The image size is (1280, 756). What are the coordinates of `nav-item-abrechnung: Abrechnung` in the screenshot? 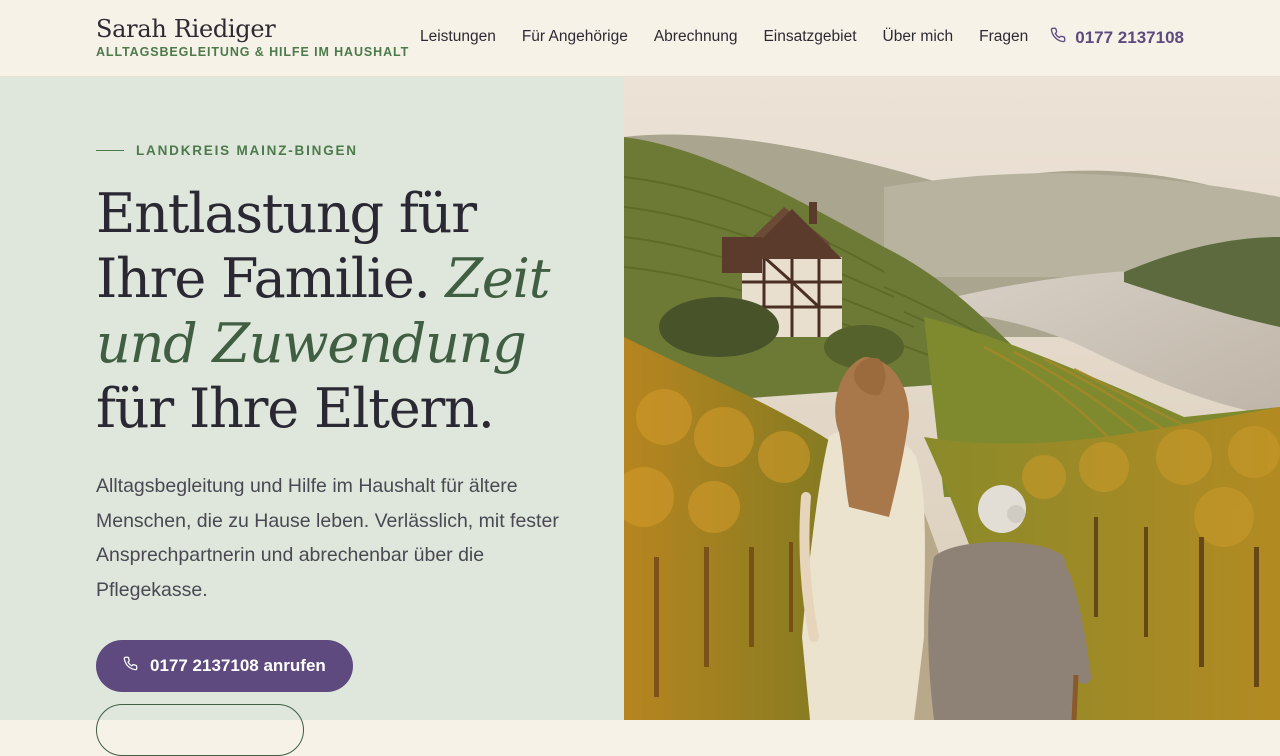 It's located at (696, 37).